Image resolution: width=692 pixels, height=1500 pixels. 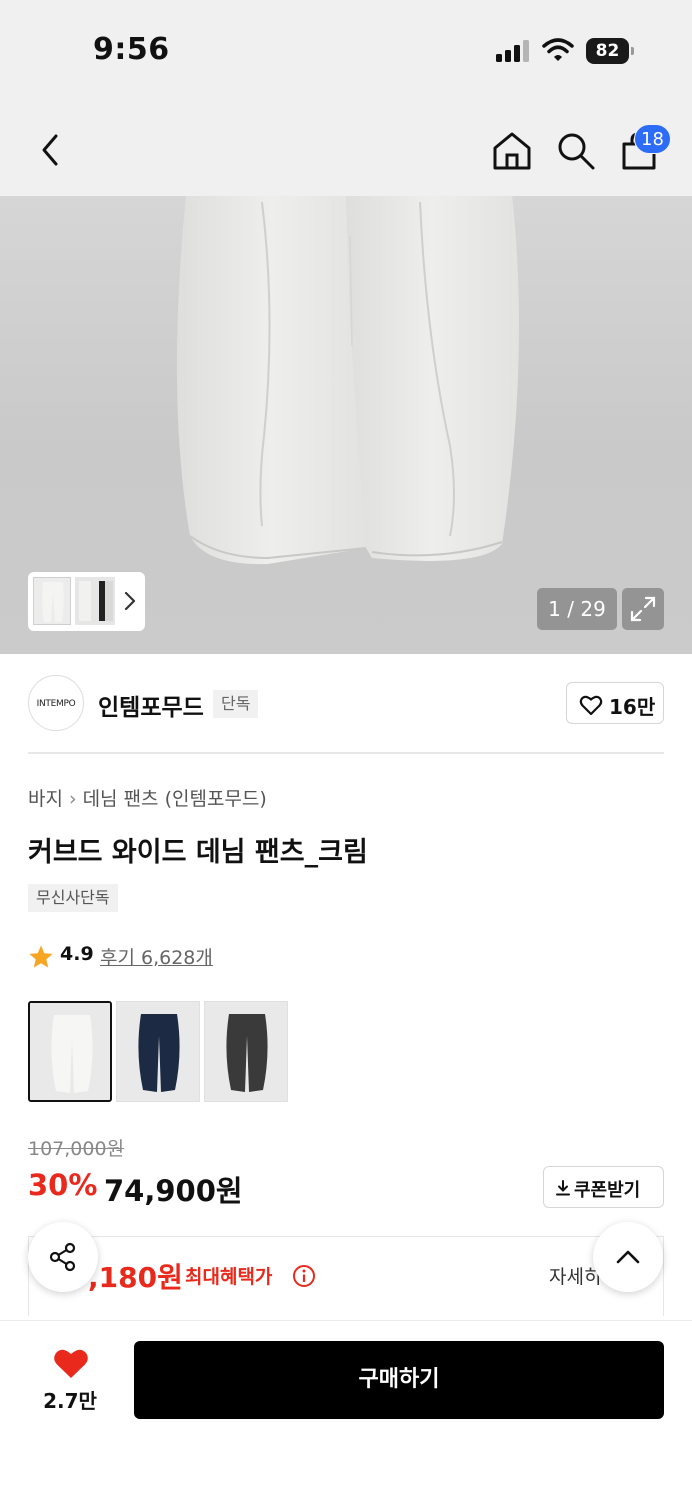 What do you see at coordinates (151, 705) in the screenshot?
I see `brand-name: 인템포무드` at bounding box center [151, 705].